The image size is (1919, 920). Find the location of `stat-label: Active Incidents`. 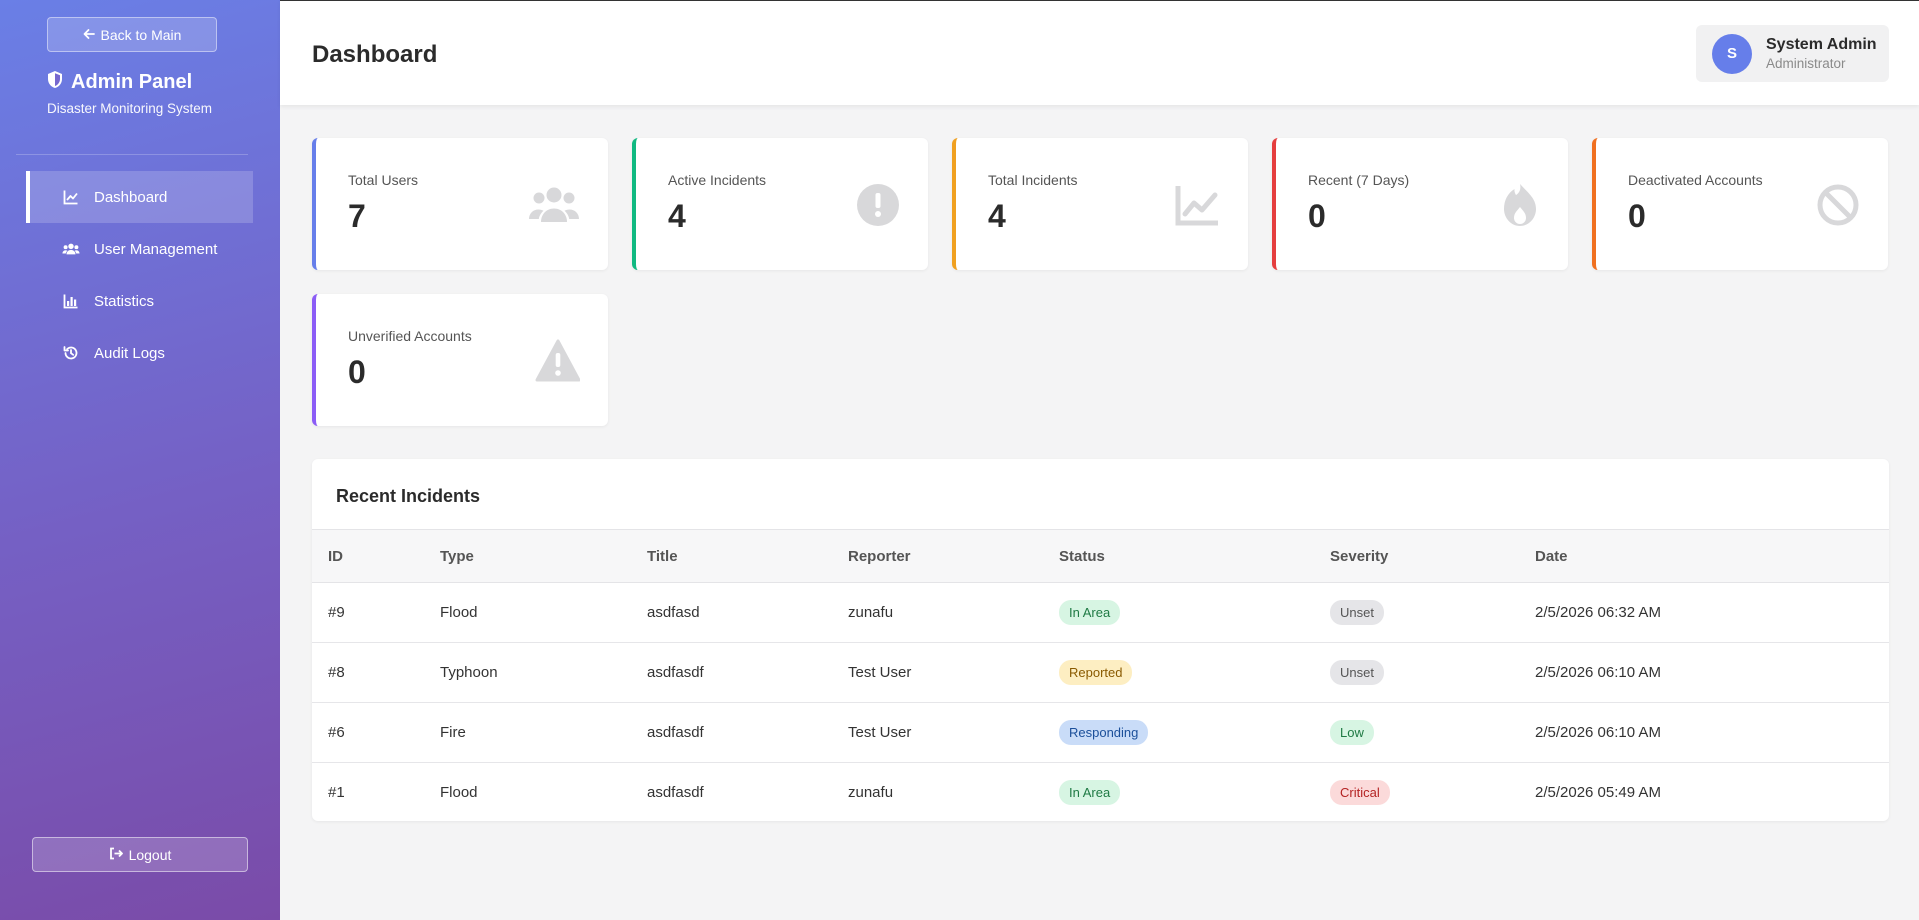

stat-label: Active Incidents is located at coordinates (717, 180).